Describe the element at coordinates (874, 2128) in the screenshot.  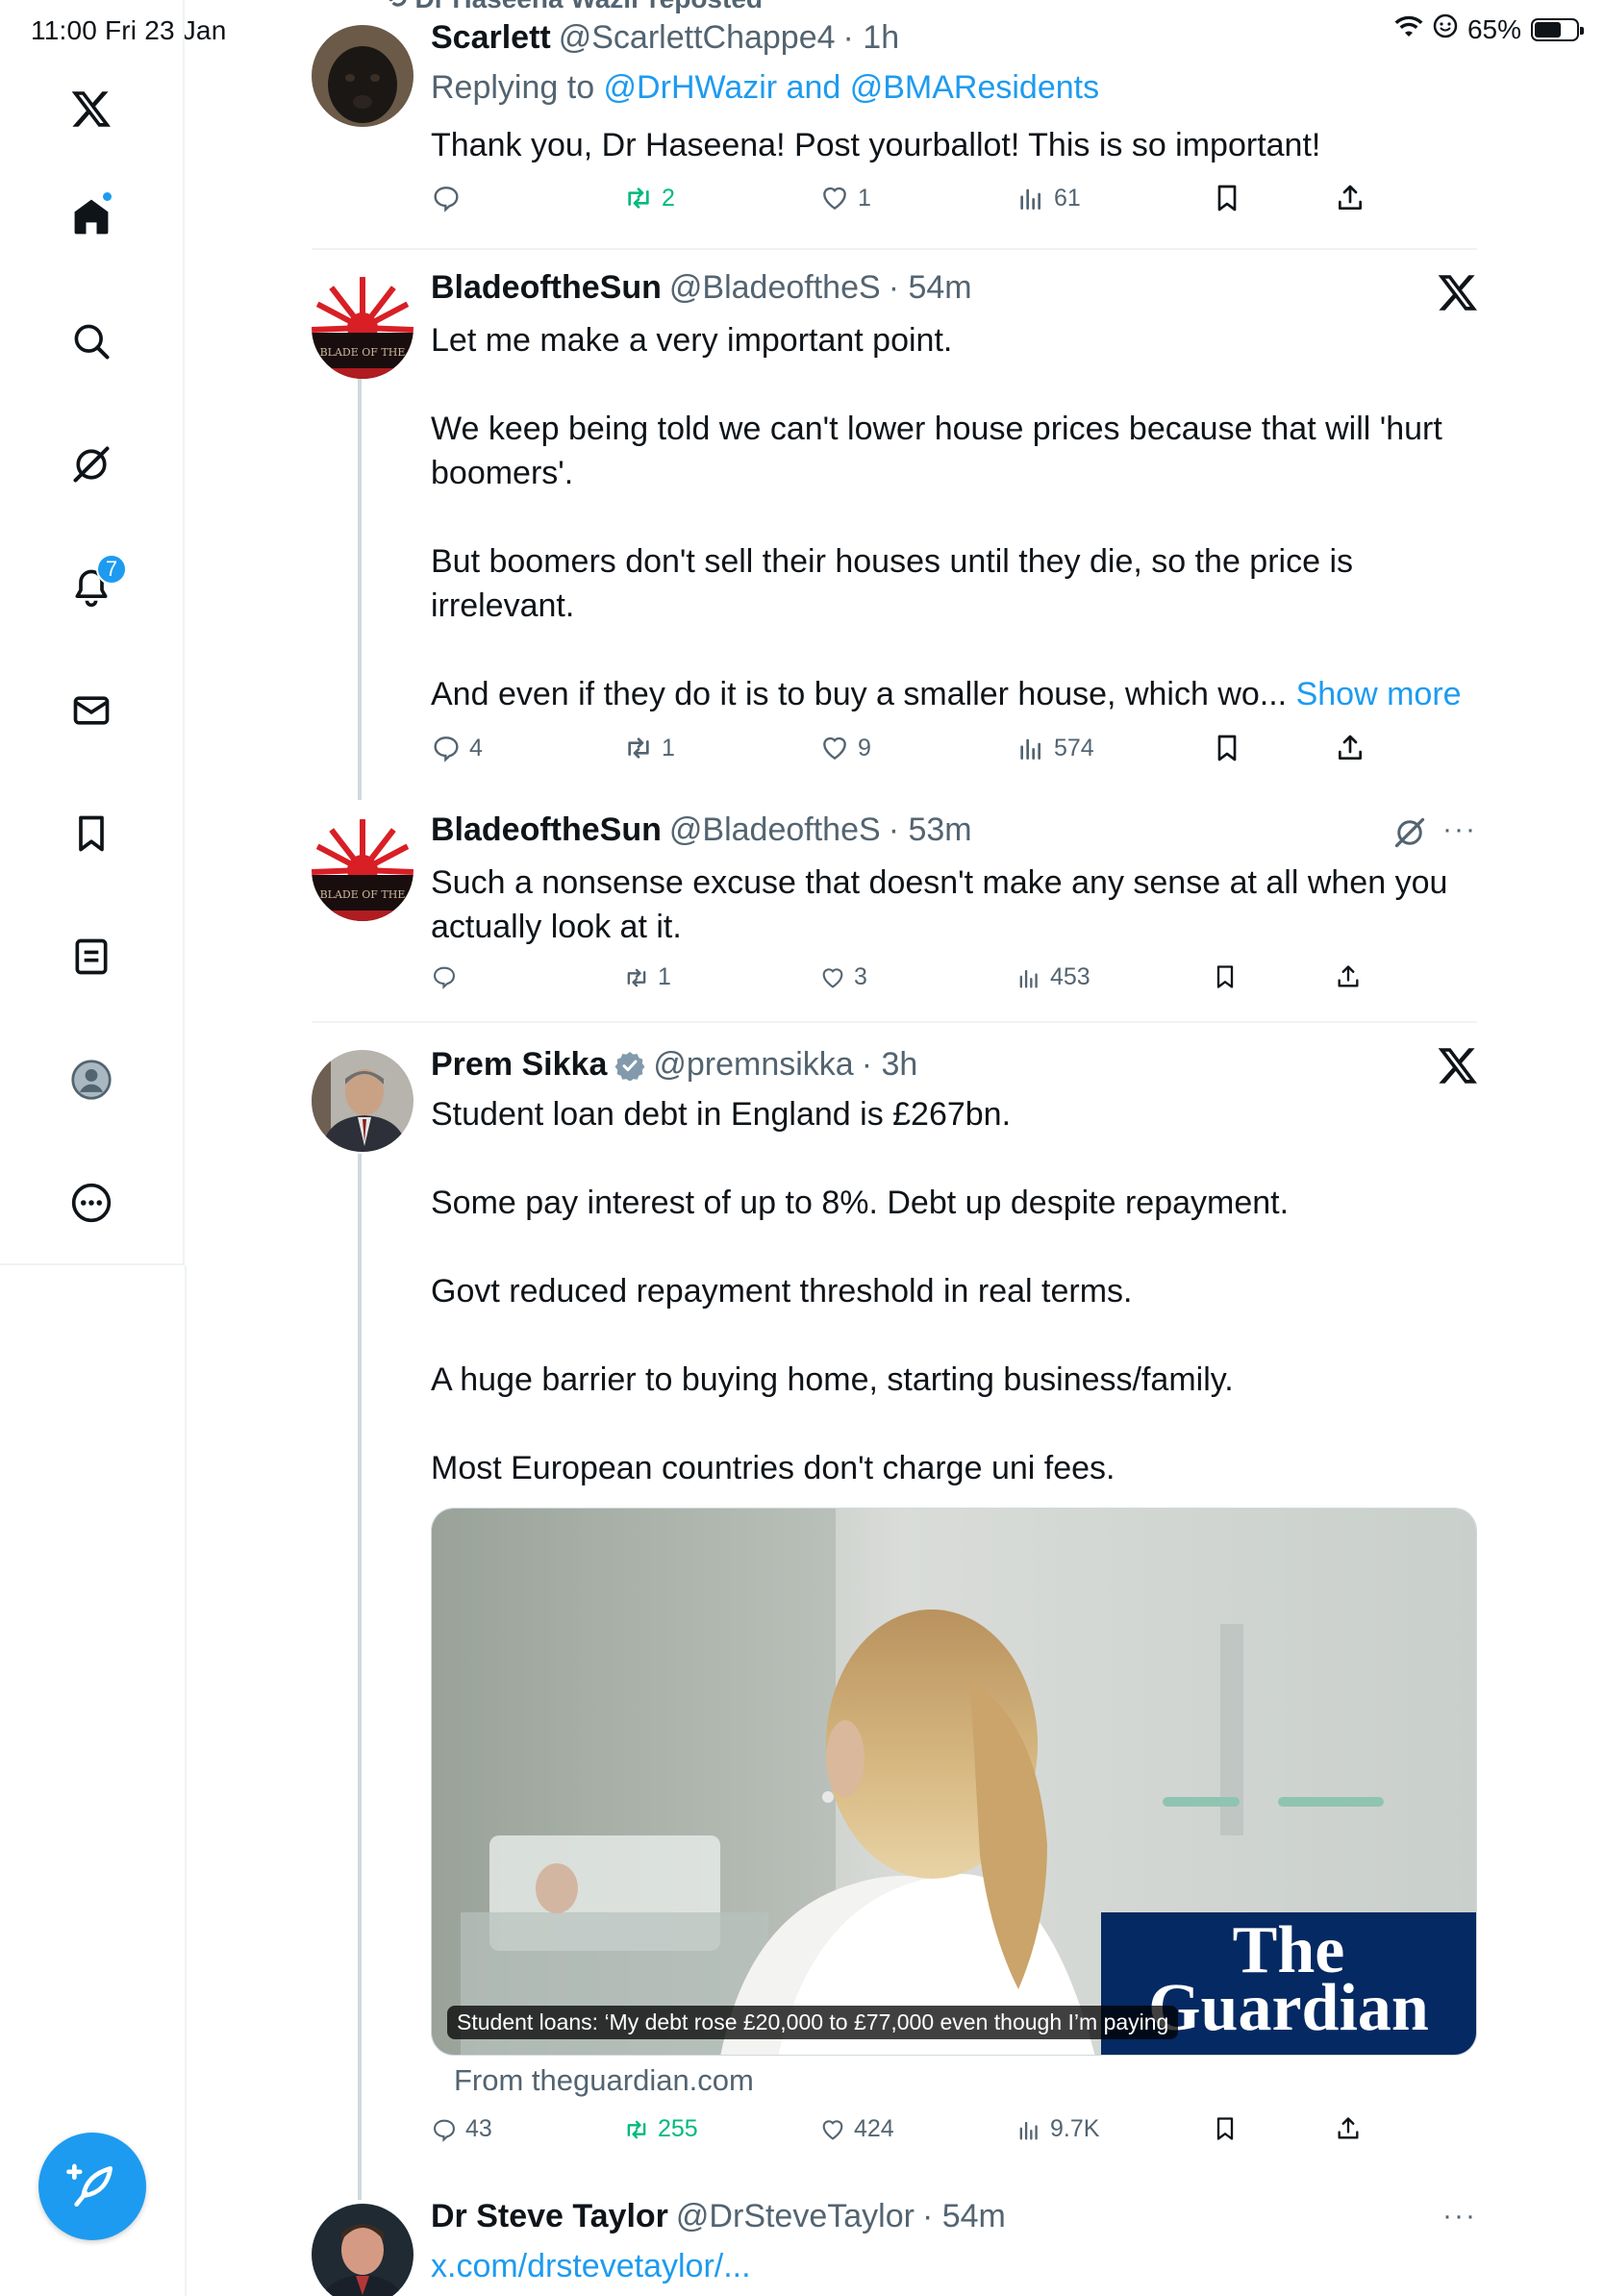
I see `like-count: 424` at that location.